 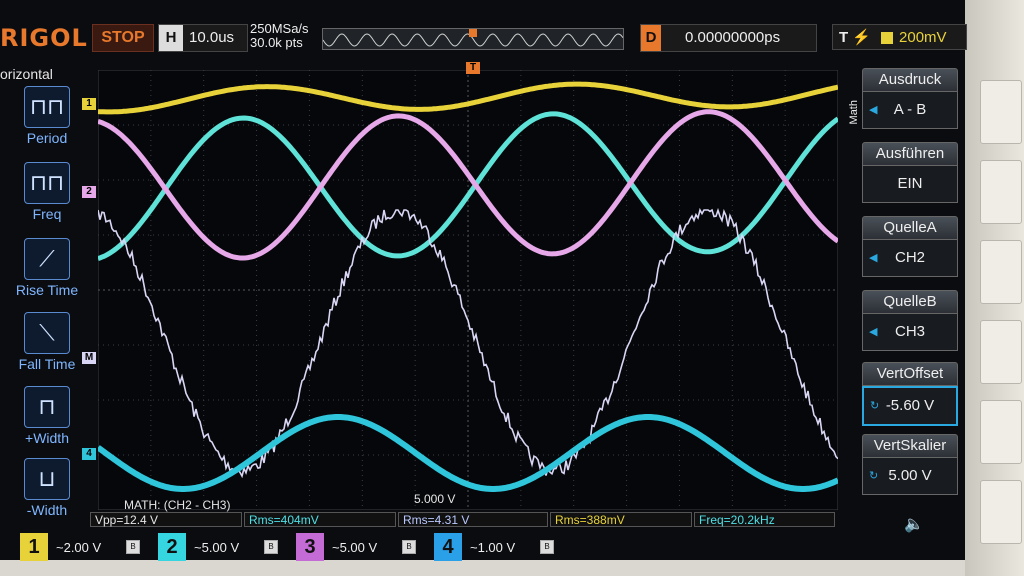 I want to click on menu-item-title: VertSkalier, so click(x=910, y=446).